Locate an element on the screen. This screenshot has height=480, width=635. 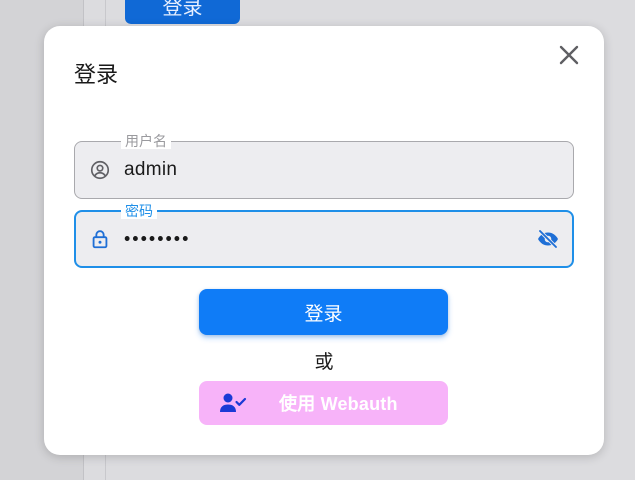
close-button is located at coordinates (569, 55).